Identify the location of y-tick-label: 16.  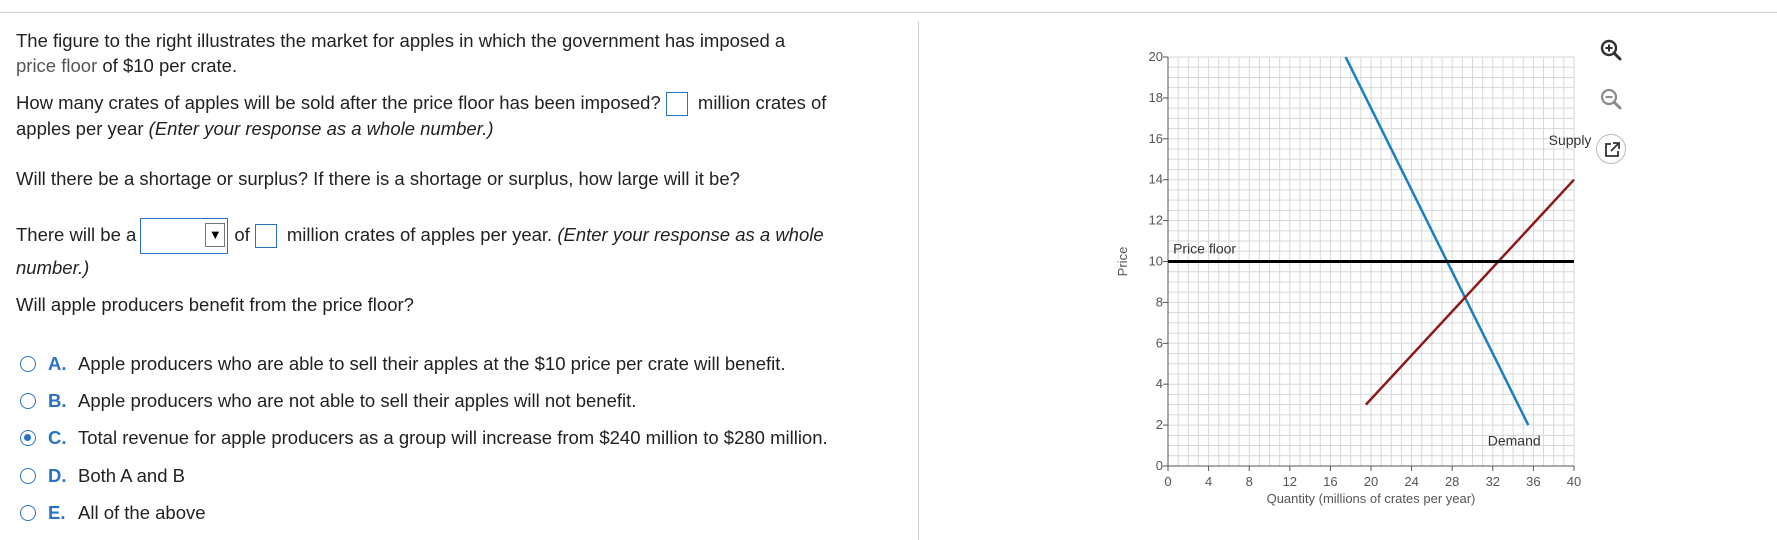
(1156, 138).